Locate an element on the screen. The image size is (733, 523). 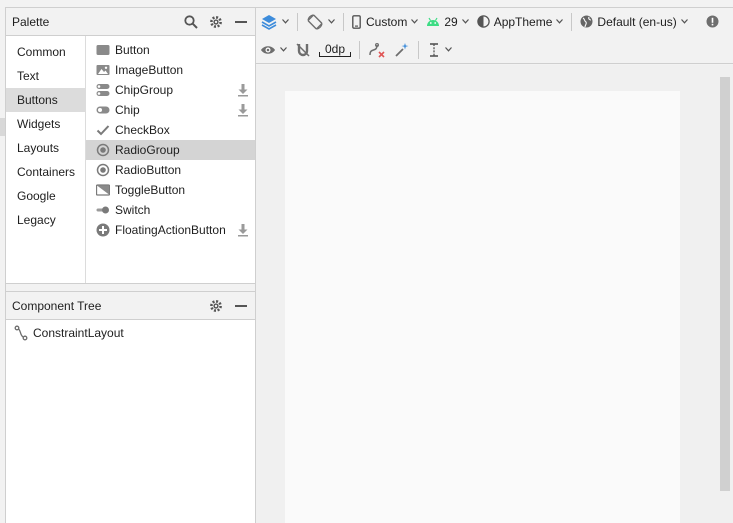
default-margin-selector: 0dp is located at coordinates (335, 49).